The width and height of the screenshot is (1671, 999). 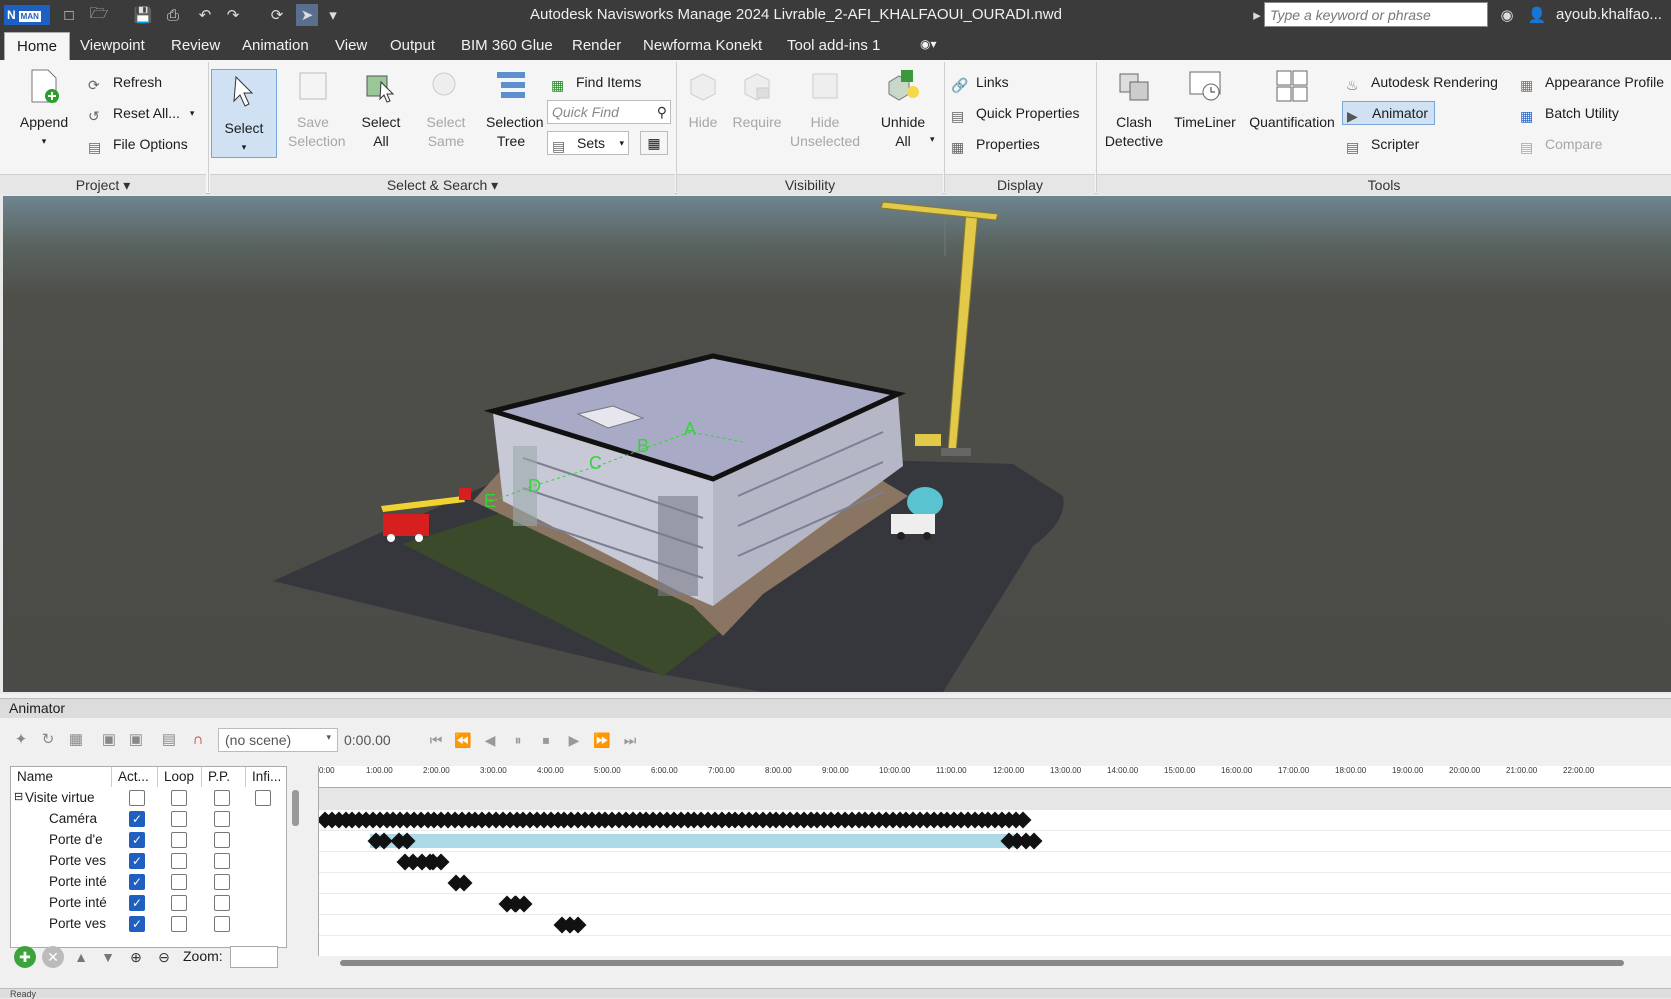 I want to click on compare-button: ▤ Compare, so click(x=1561, y=144).